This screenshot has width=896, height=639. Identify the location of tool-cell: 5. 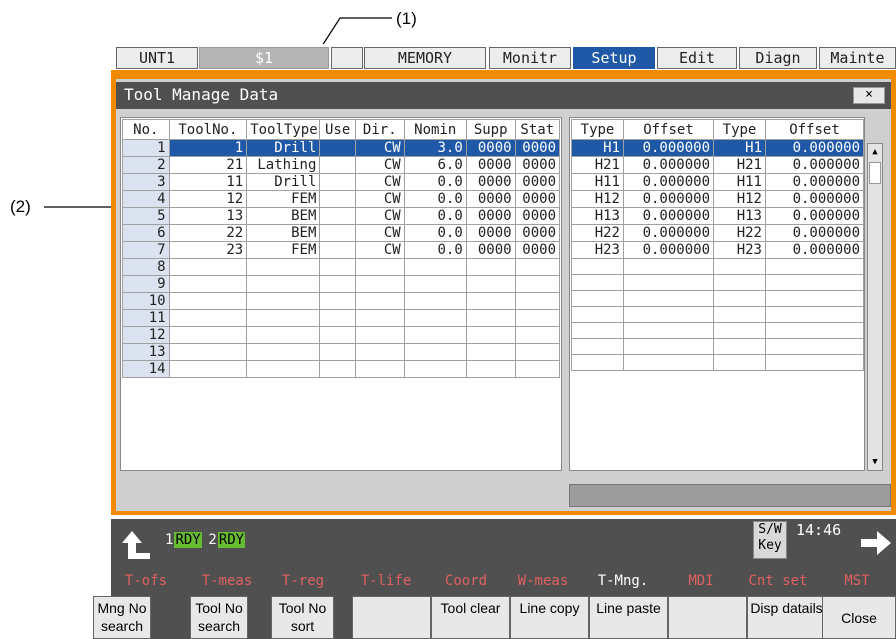
(146, 216).